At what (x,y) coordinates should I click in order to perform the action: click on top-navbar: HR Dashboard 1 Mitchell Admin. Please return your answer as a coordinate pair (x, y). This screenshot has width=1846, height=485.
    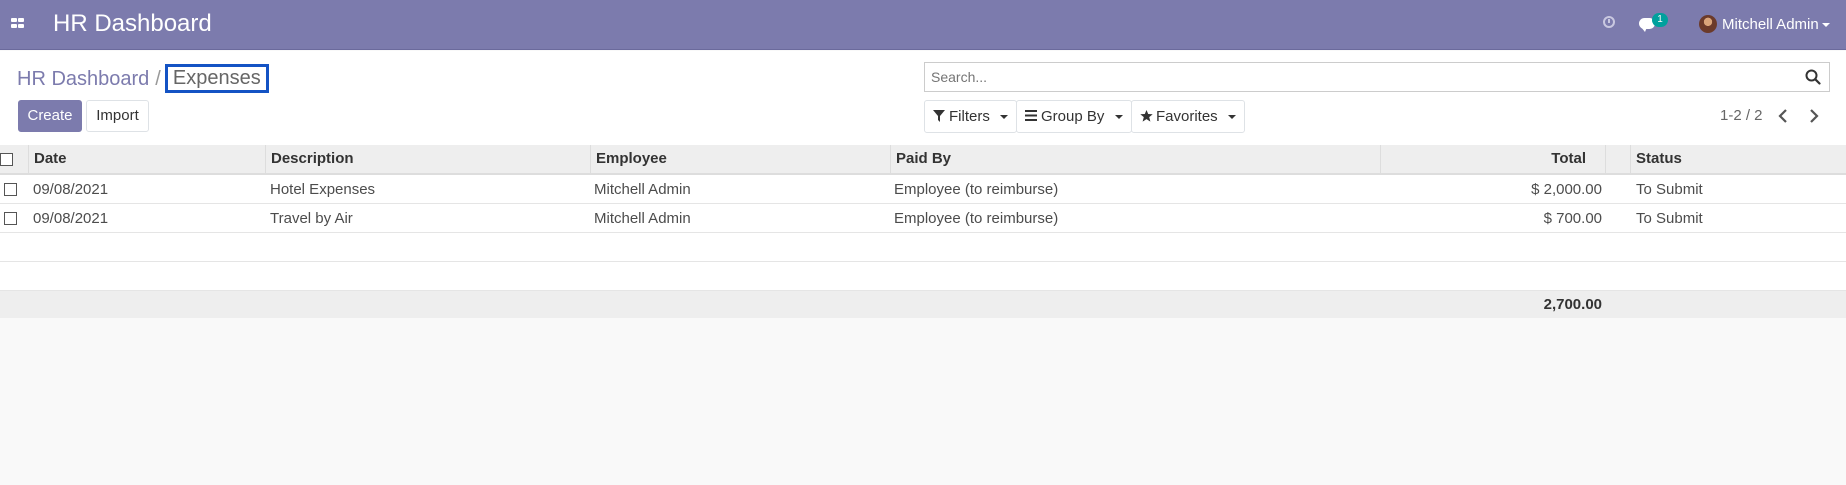
    Looking at the image, I should click on (923, 25).